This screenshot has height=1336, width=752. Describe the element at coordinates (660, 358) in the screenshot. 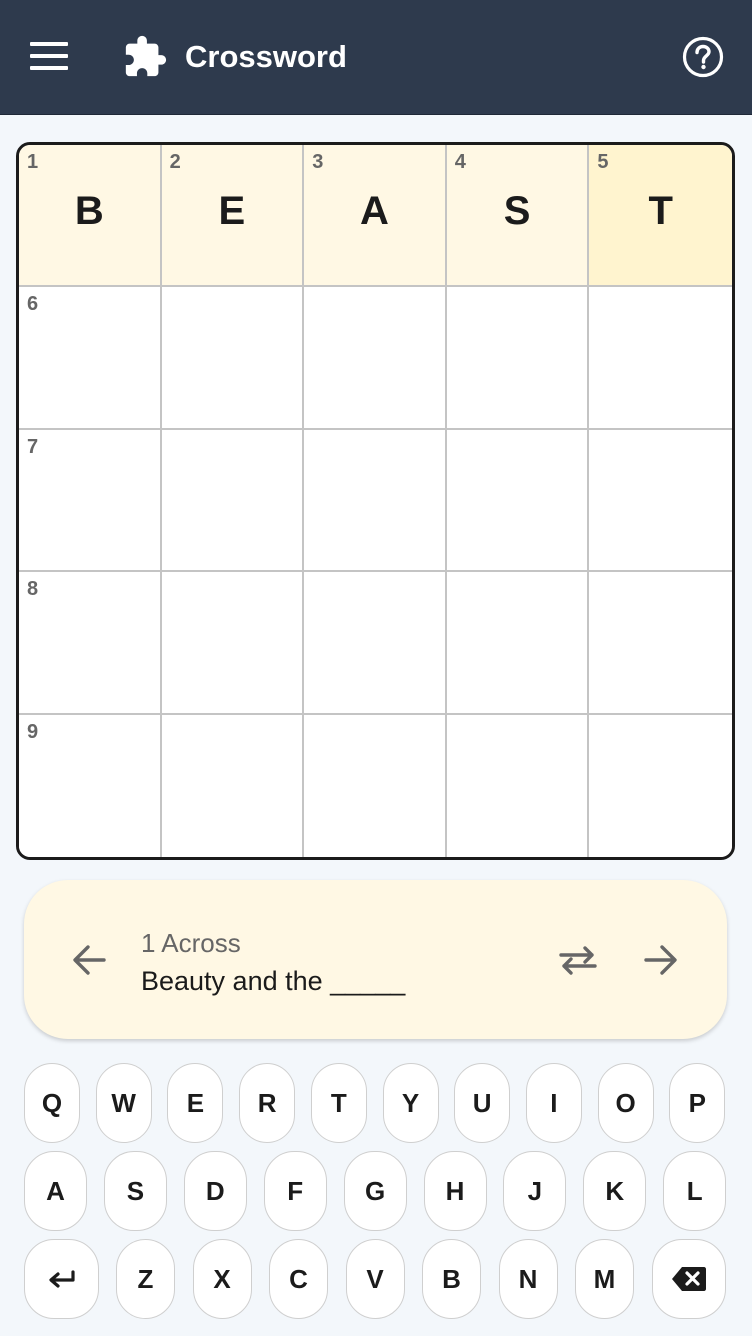

I see `grid-cell-r2-c5` at that location.